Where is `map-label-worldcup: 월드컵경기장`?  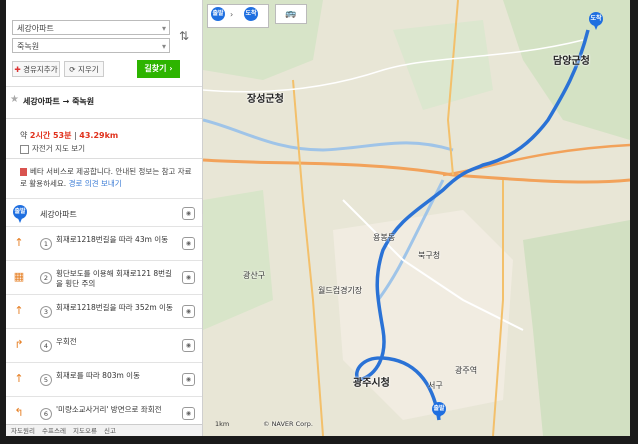
map-label-worldcup: 월드컵경기장 is located at coordinates (340, 290).